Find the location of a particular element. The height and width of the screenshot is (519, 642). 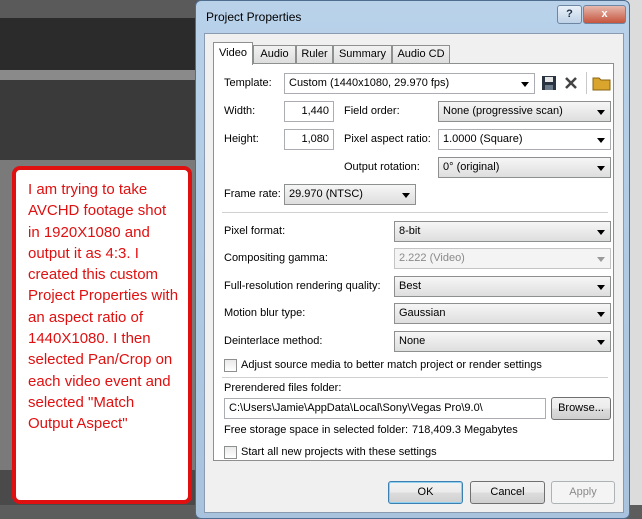

background-track is located at coordinates (100, 120).